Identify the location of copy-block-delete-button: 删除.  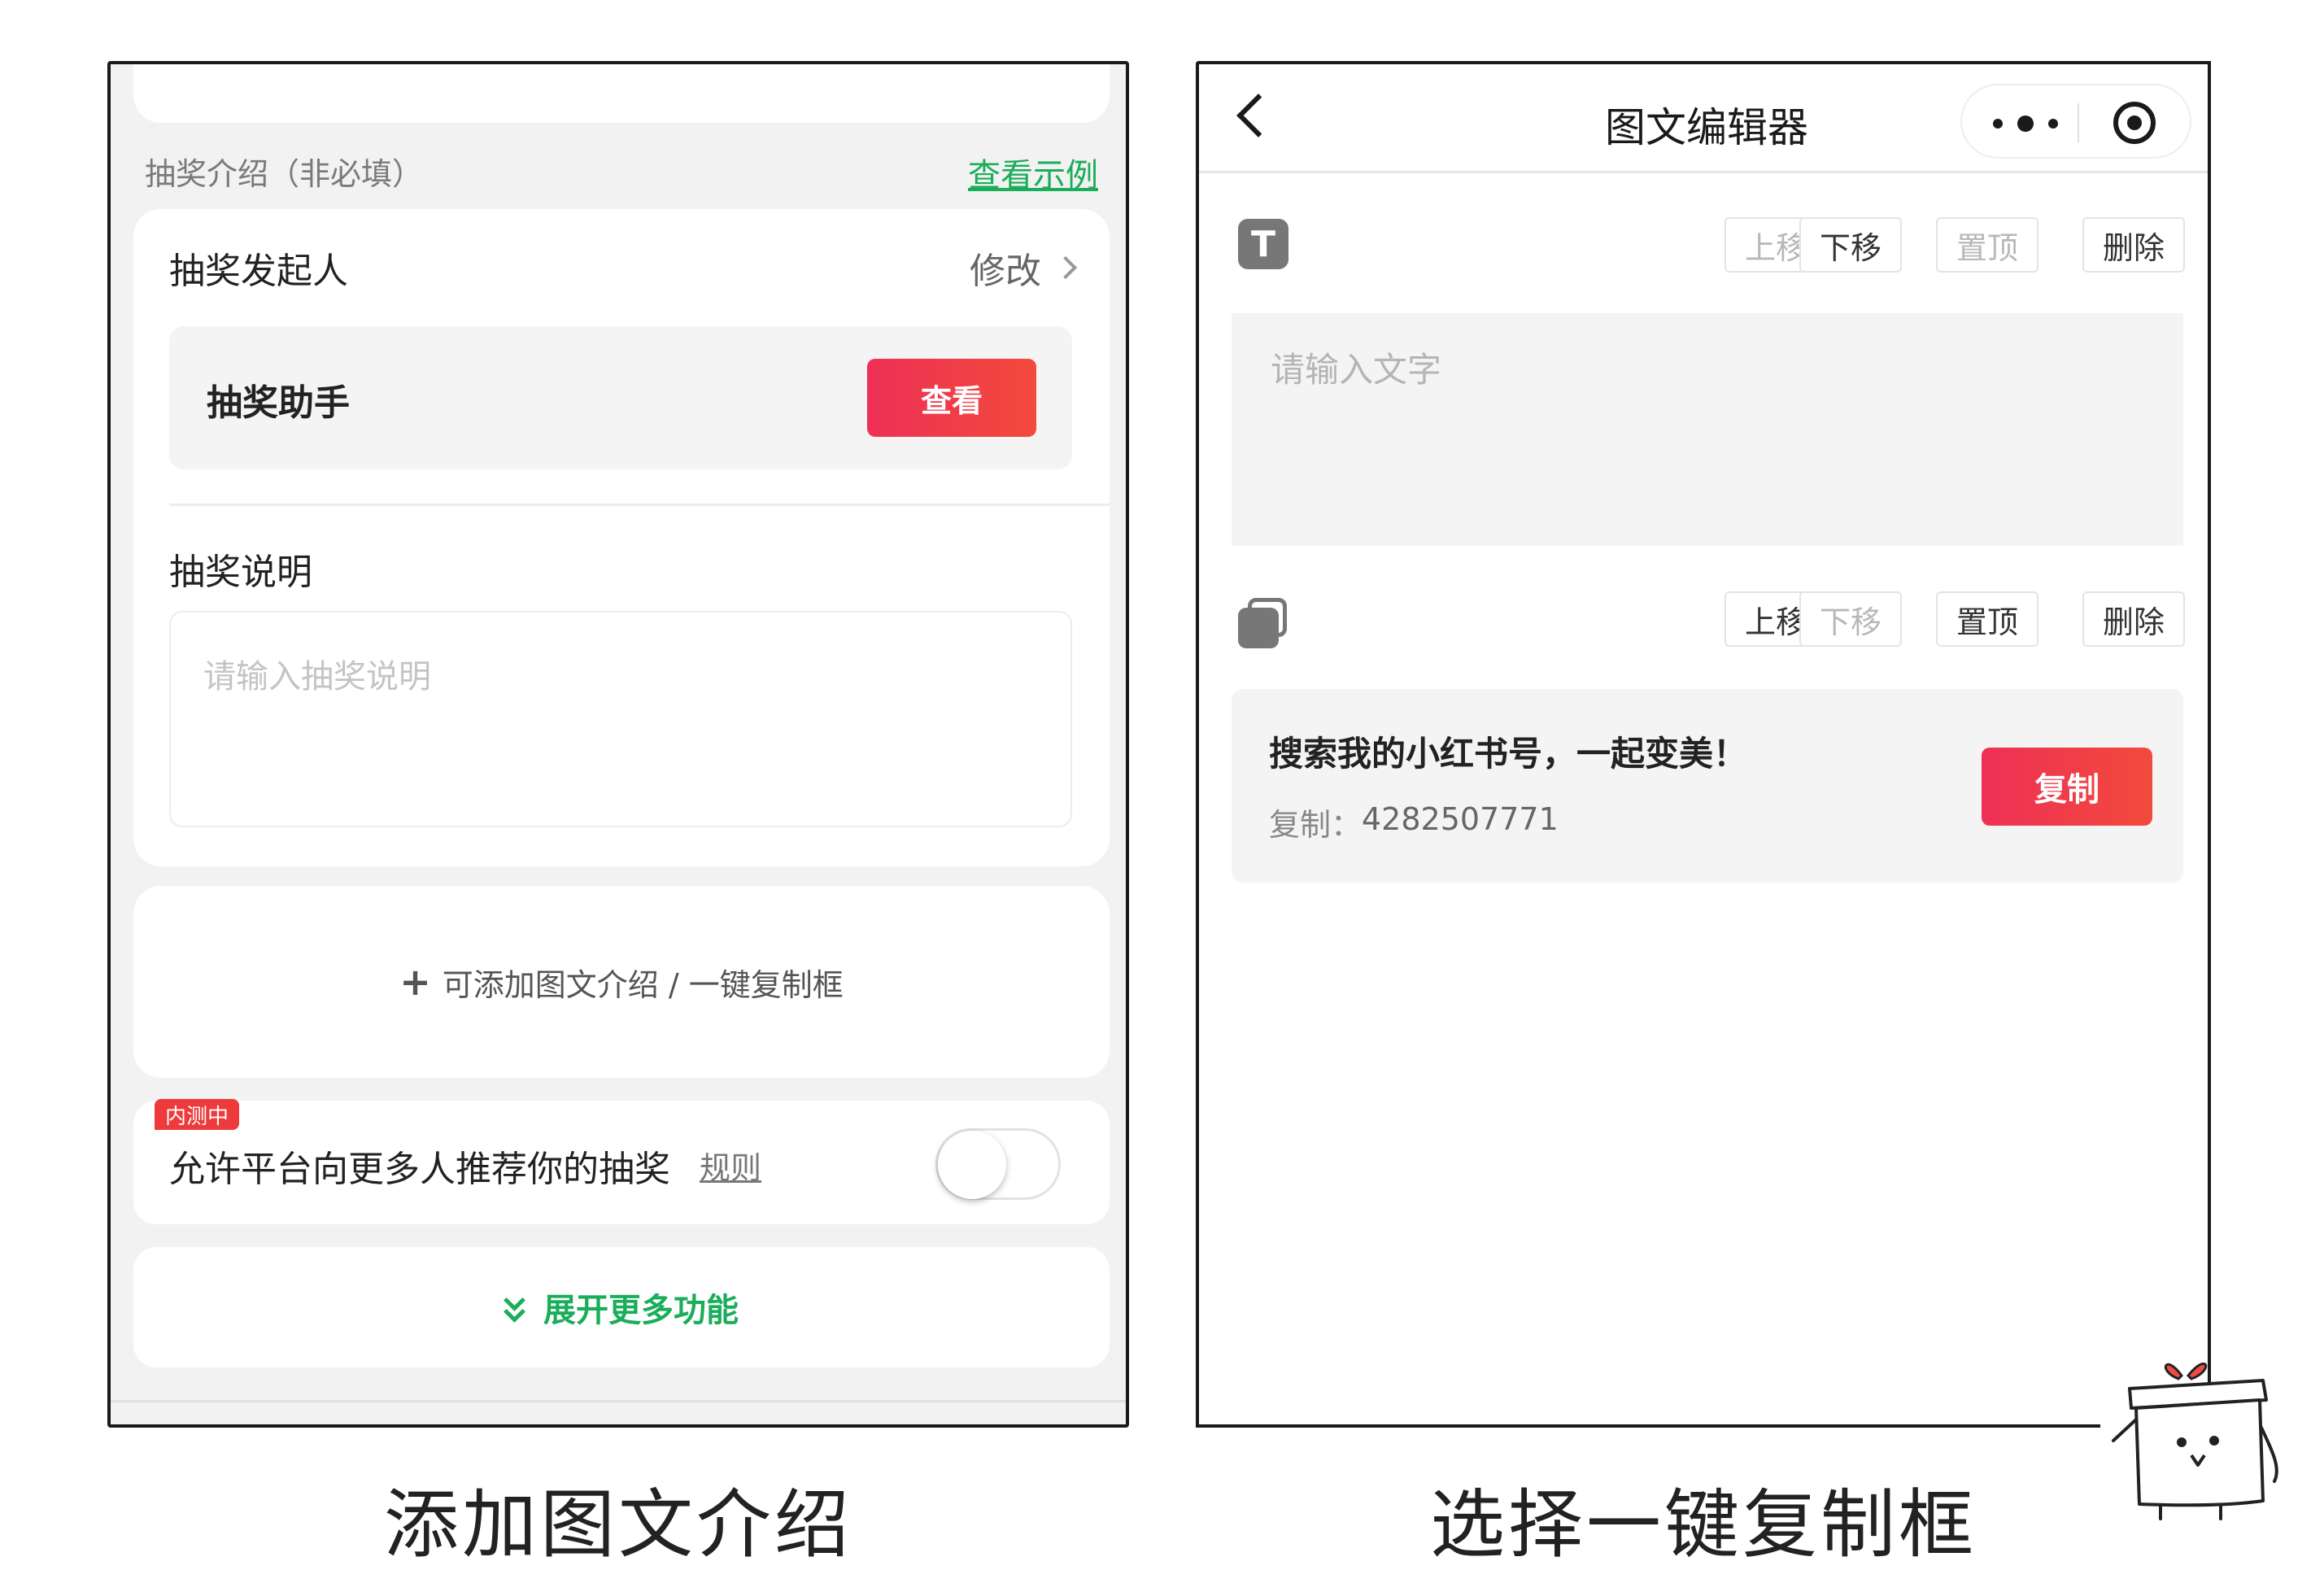
(2134, 619).